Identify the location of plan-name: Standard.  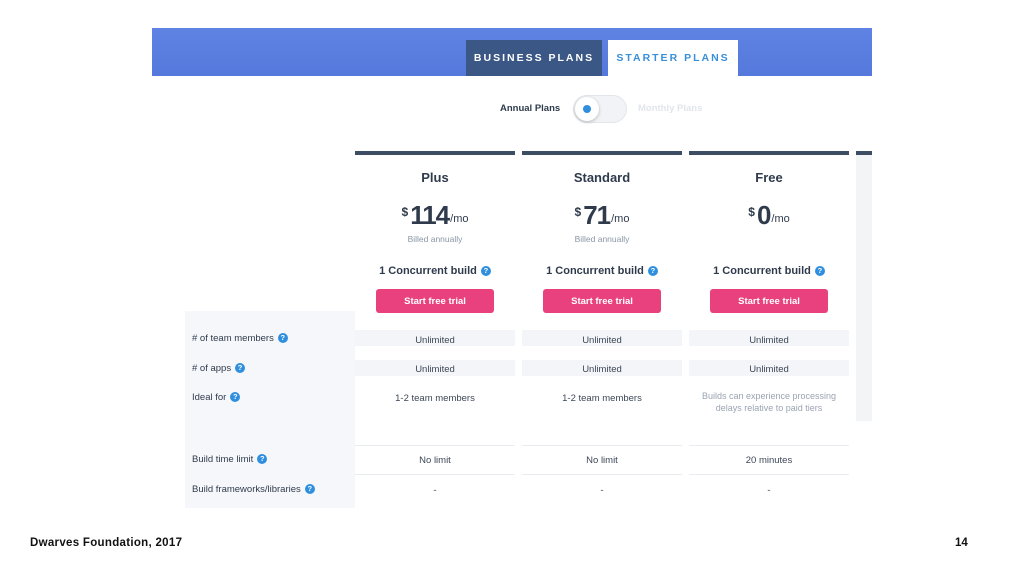
(602, 177).